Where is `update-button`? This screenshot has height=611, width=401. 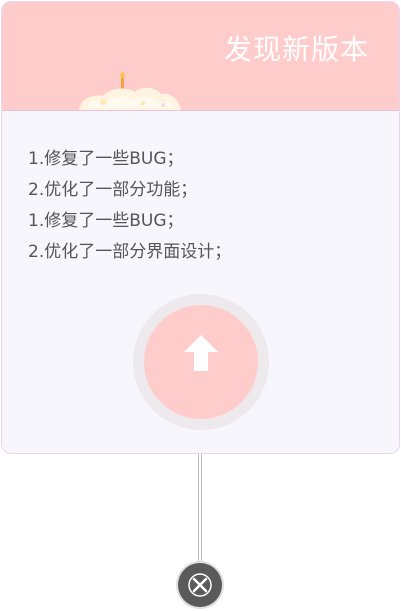 update-button is located at coordinates (201, 362).